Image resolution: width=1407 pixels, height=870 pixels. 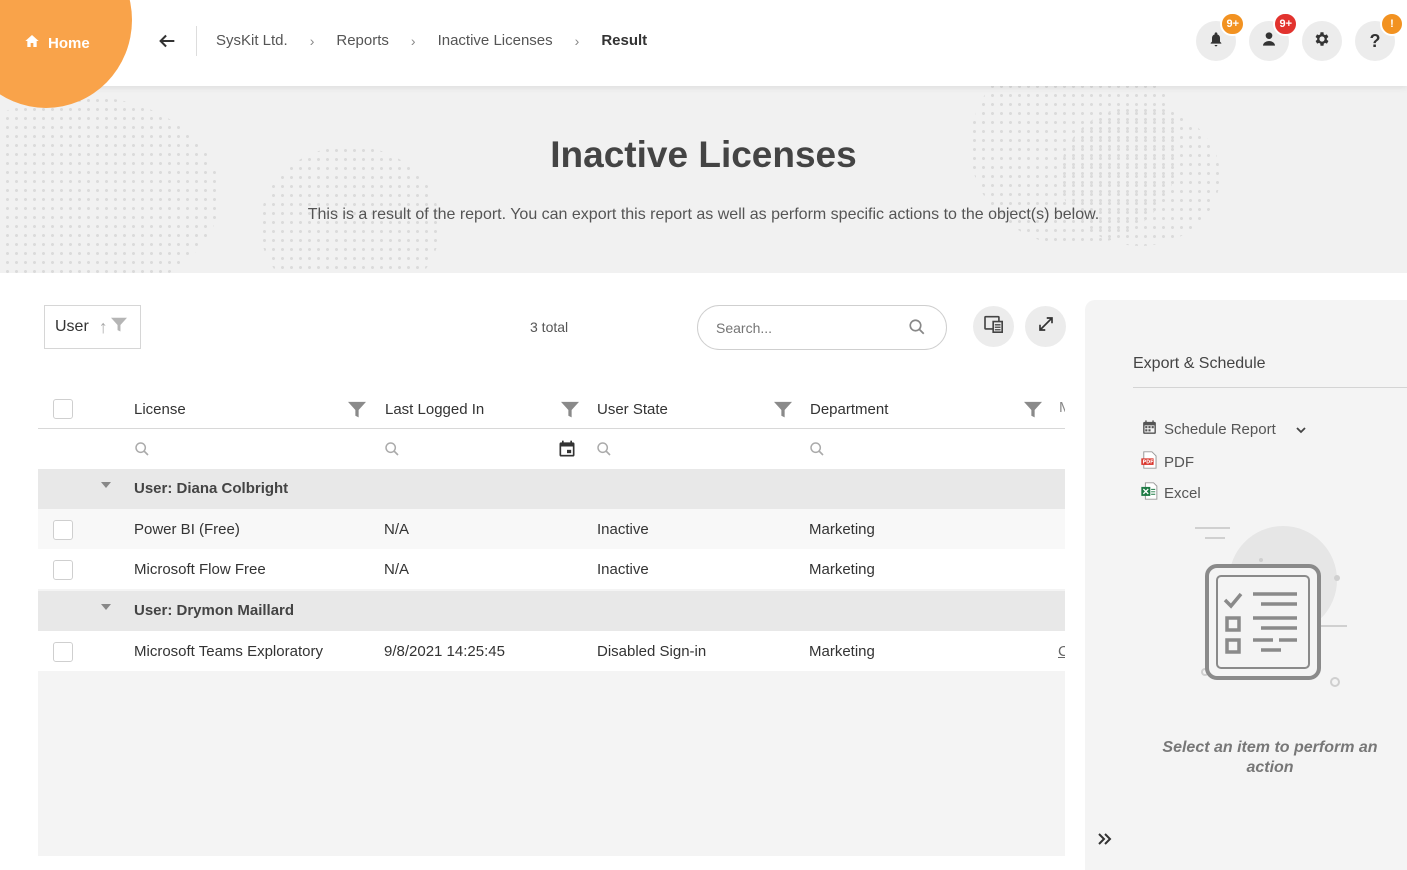 I want to click on settings-button, so click(x=1322, y=41).